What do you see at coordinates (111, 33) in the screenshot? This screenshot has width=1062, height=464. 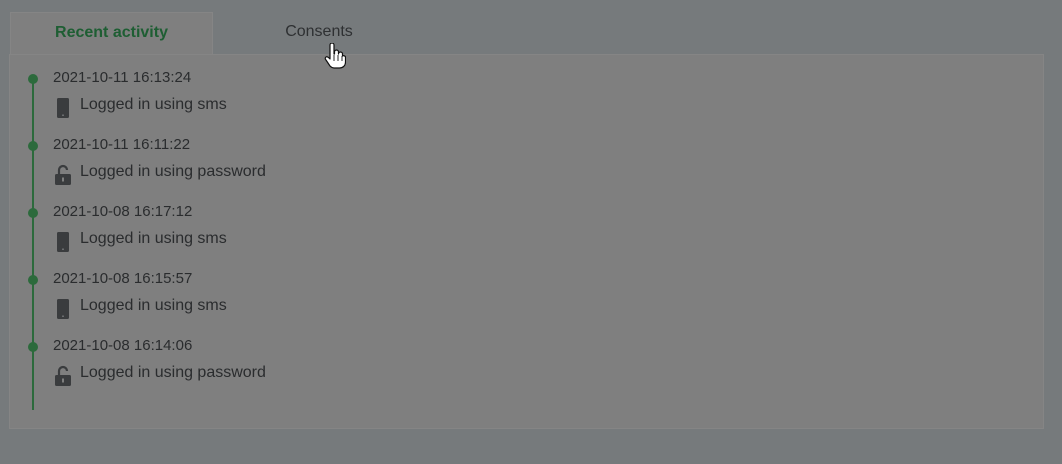 I see `tab-recent-activity: Recent activity` at bounding box center [111, 33].